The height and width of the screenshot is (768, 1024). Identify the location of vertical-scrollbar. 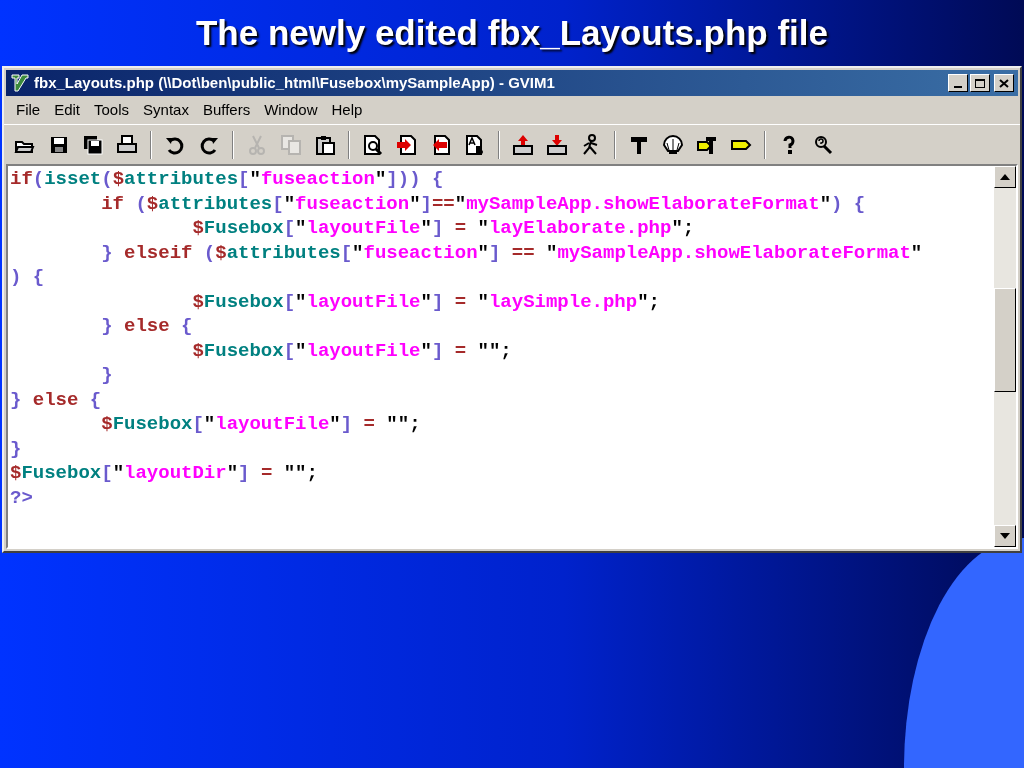
(1005, 356).